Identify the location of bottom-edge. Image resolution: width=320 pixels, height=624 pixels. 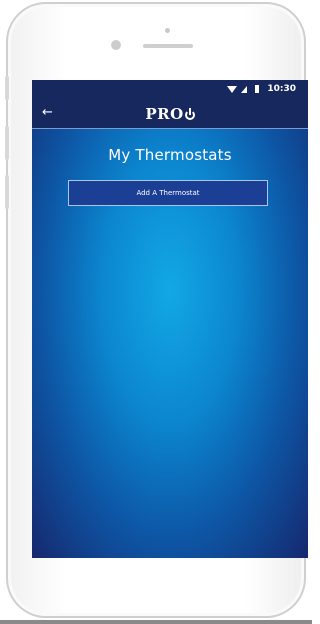
(156, 622).